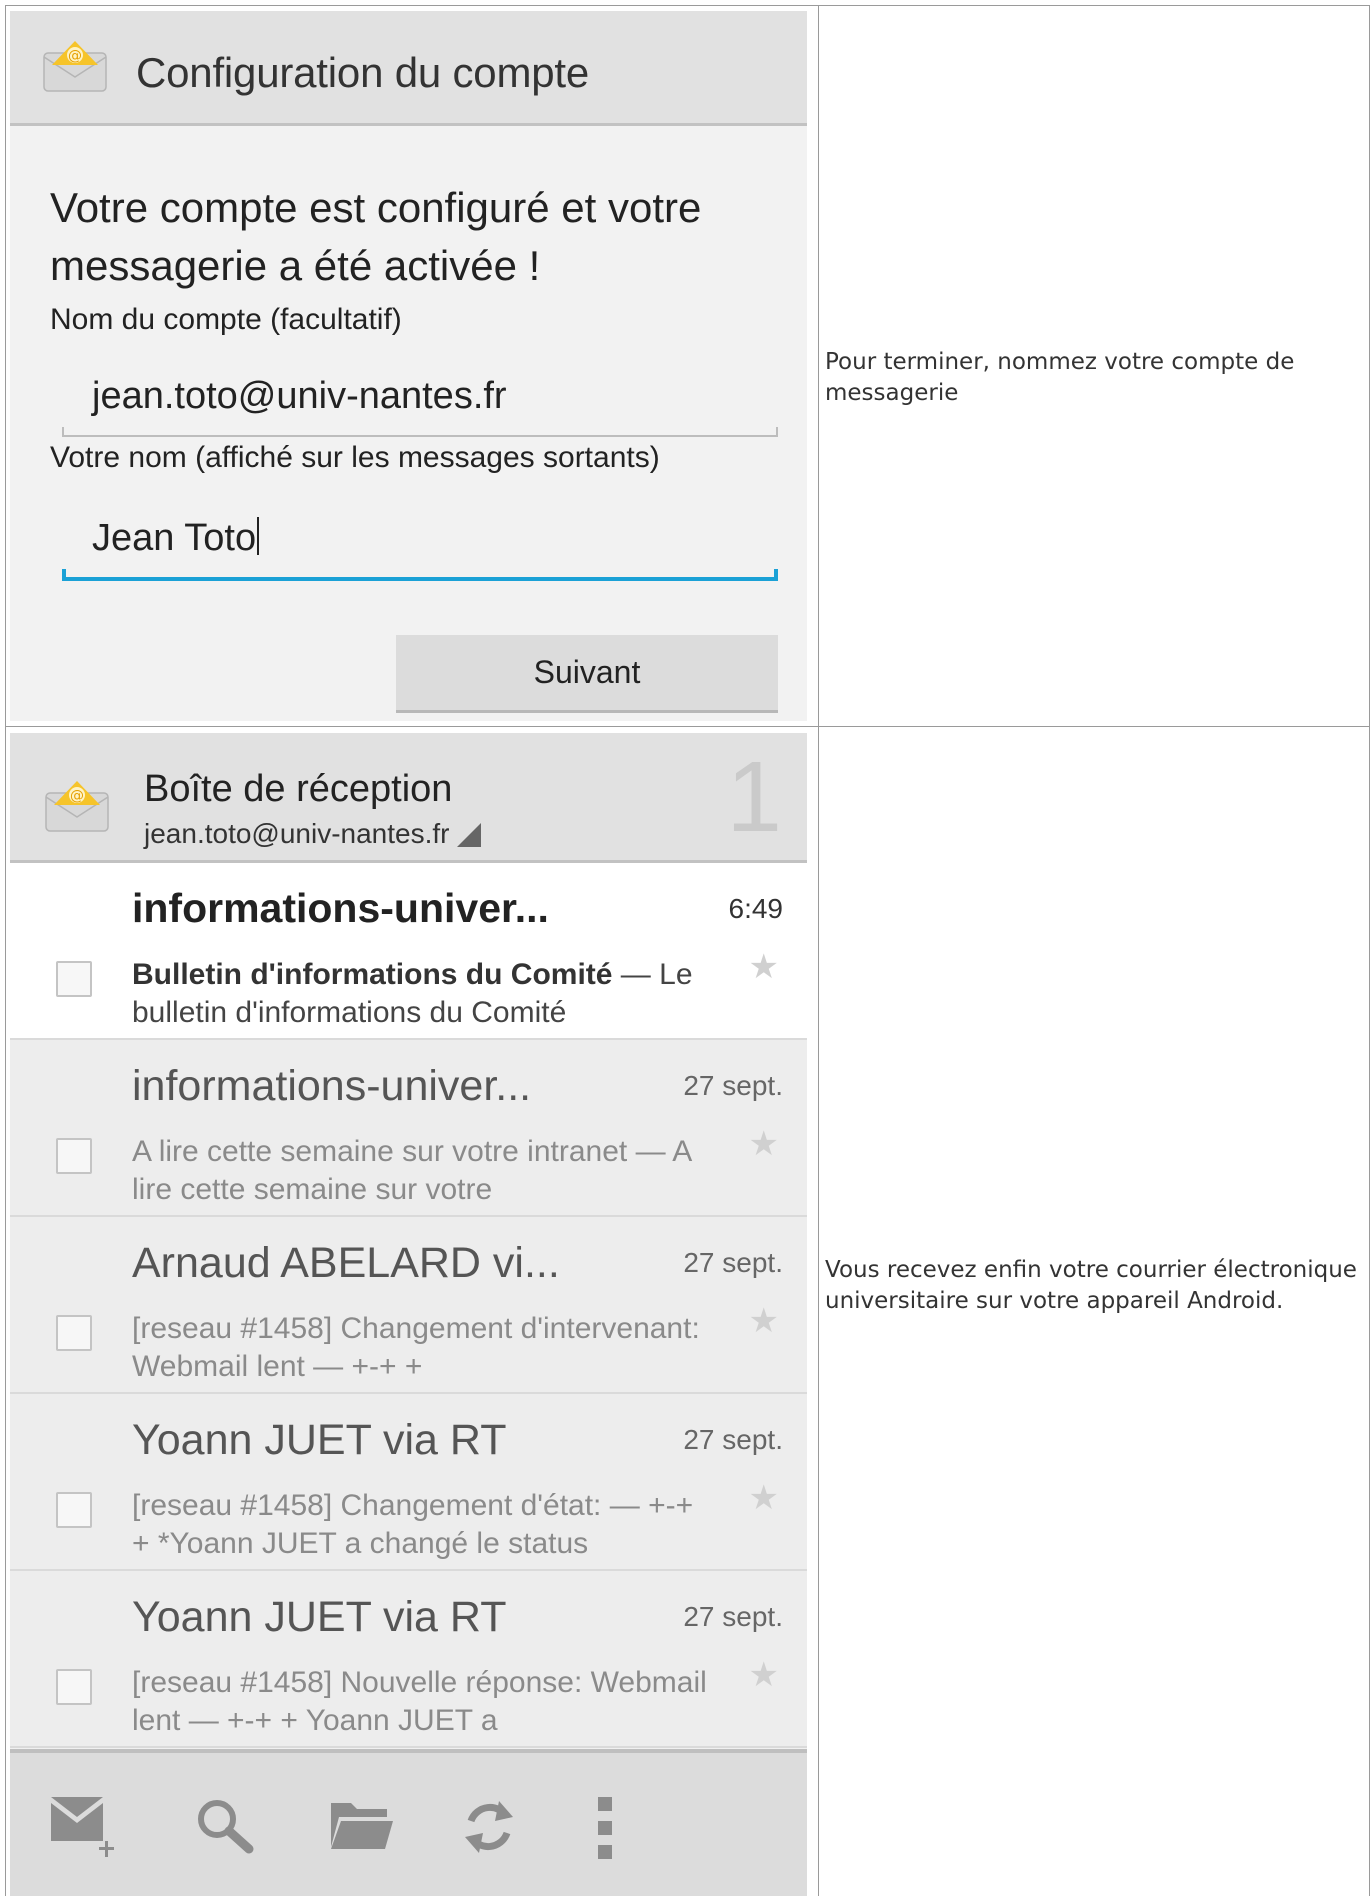  I want to click on screen-title: Configuration du compte, so click(363, 72).